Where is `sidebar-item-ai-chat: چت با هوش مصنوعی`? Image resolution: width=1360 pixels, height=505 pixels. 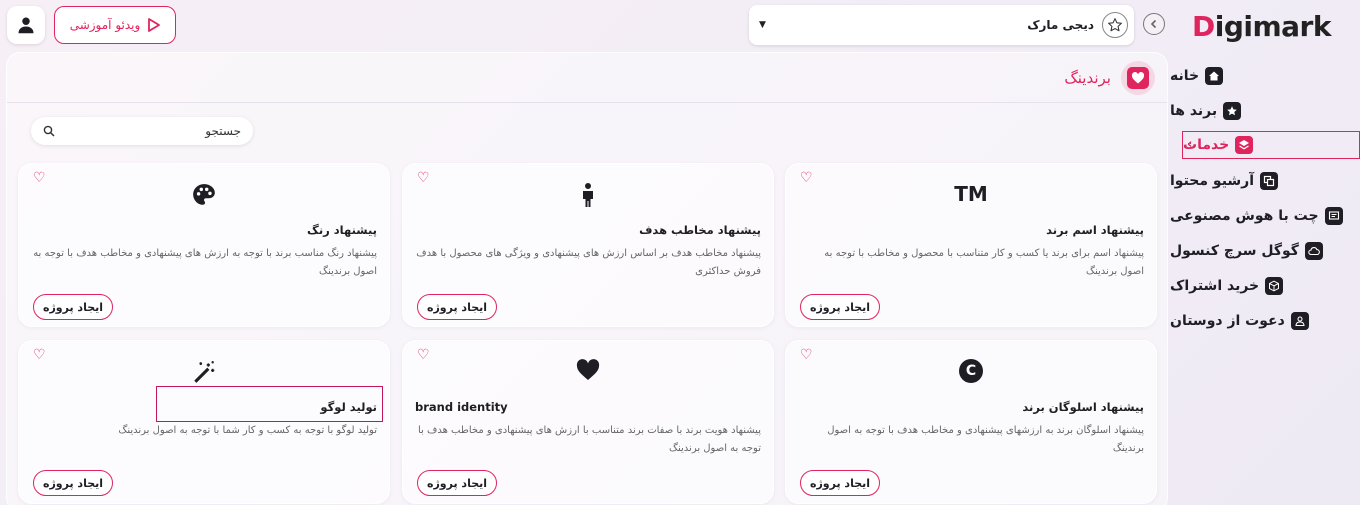
sidebar-item-ai-chat: چت با هوش مصنوعی is located at coordinates (1265, 215).